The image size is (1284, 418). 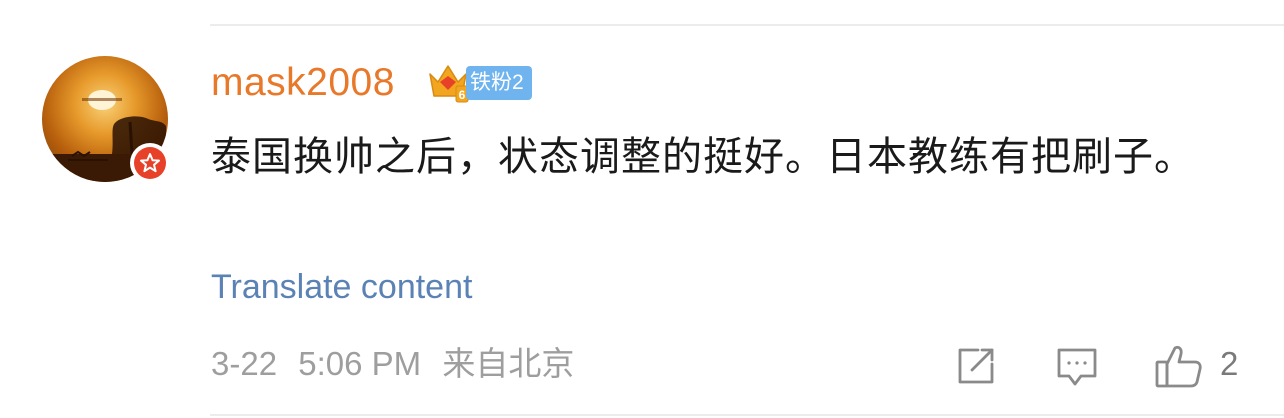 I want to click on like-count: 2, so click(x=1229, y=363).